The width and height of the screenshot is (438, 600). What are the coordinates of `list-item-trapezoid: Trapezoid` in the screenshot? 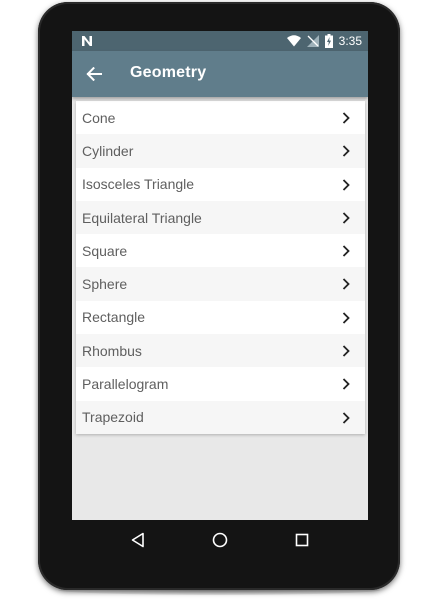 It's located at (220, 417).